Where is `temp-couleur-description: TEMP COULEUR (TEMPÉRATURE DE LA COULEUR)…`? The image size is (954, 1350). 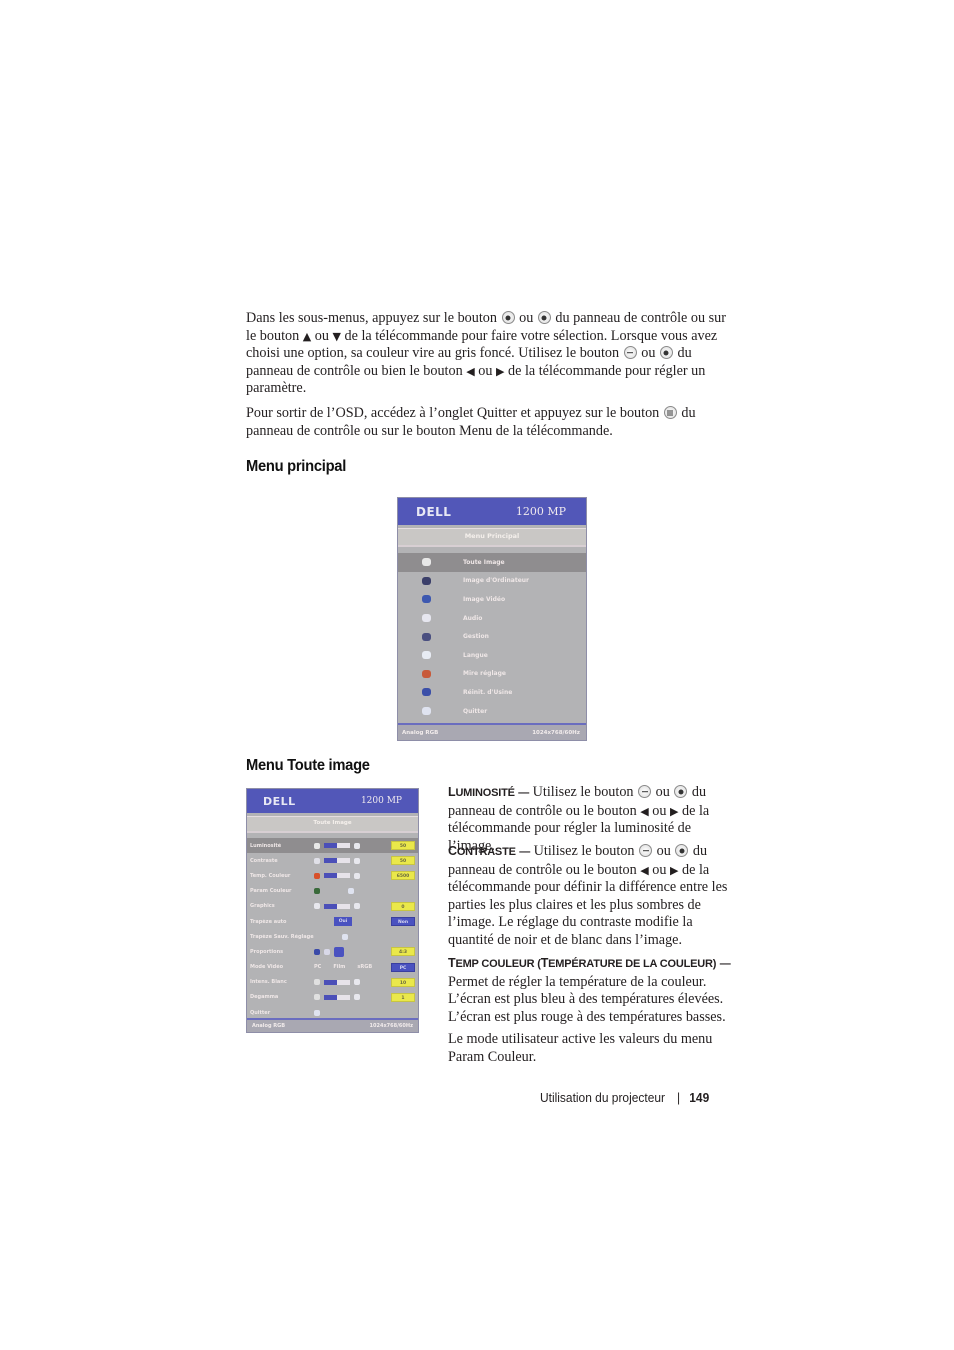
temp-couleur-description: TEMP COULEUR (TEMPÉRATURE DE LA COULEUR)… is located at coordinates (594, 990).